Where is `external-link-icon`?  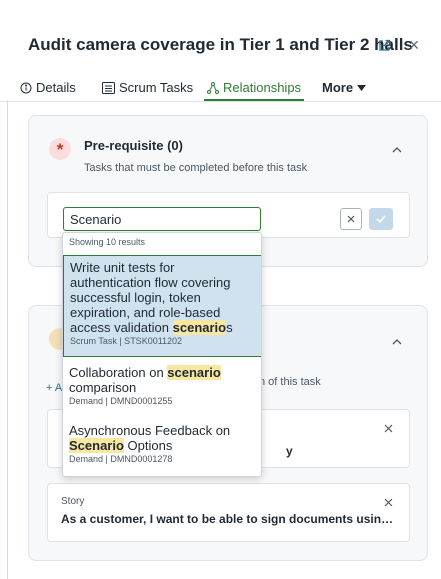
external-link-icon is located at coordinates (384, 45).